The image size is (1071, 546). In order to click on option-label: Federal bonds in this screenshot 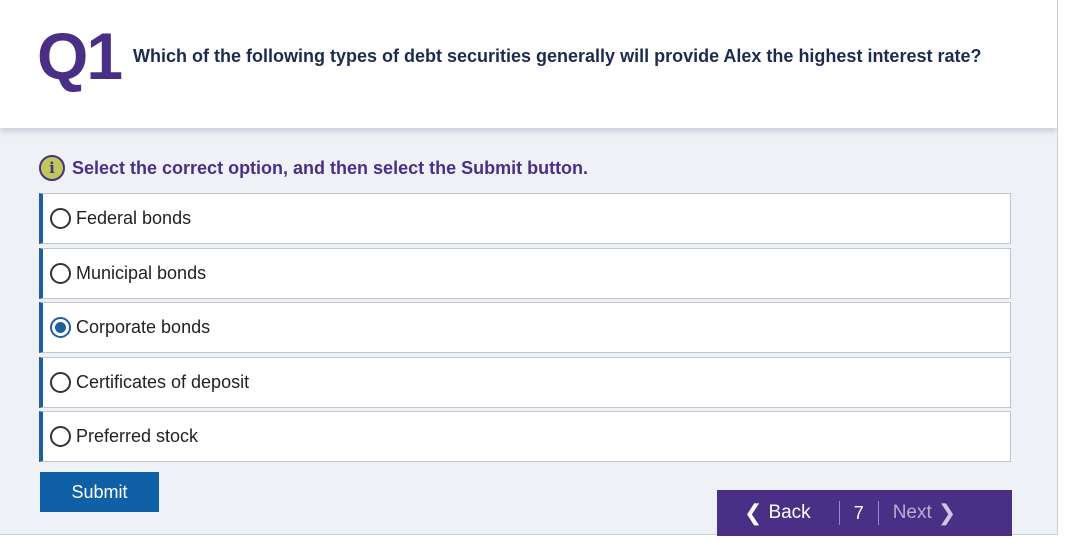, I will do `click(134, 218)`.